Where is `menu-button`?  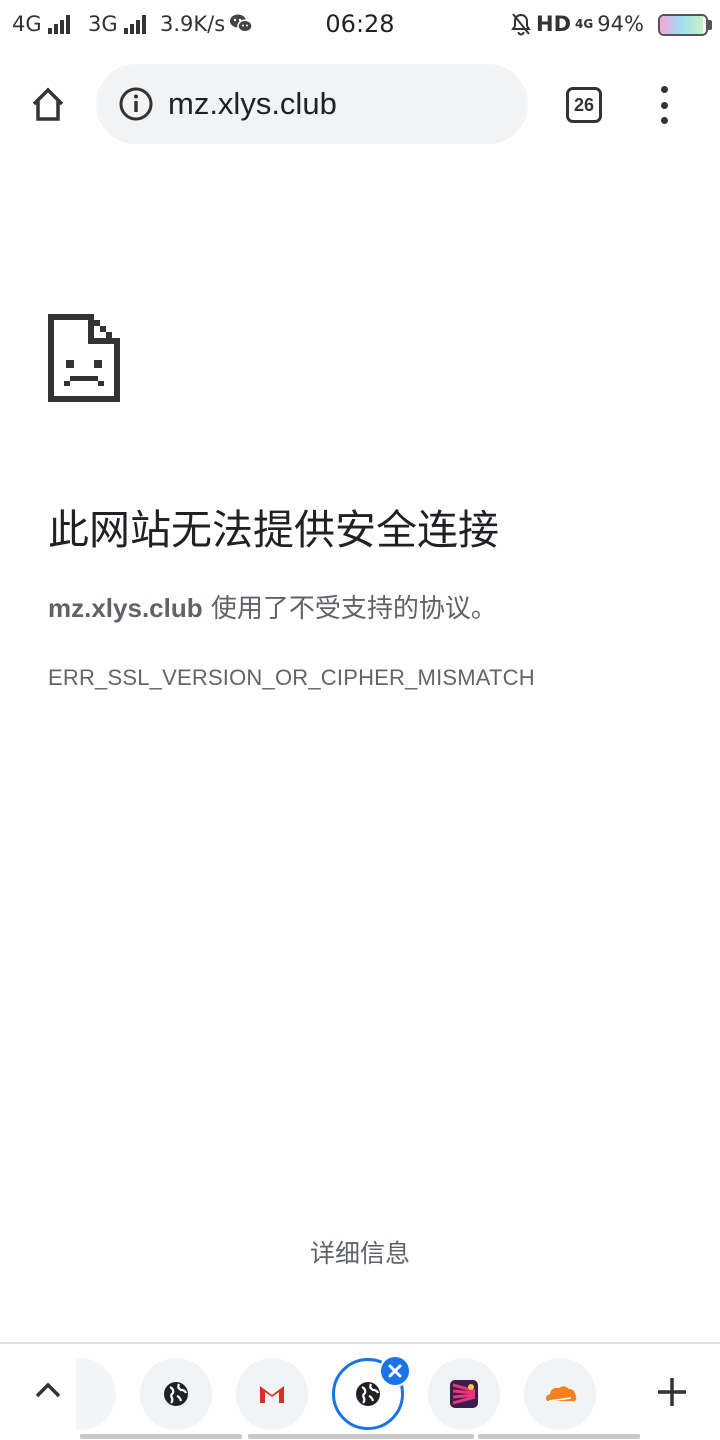 menu-button is located at coordinates (664, 105).